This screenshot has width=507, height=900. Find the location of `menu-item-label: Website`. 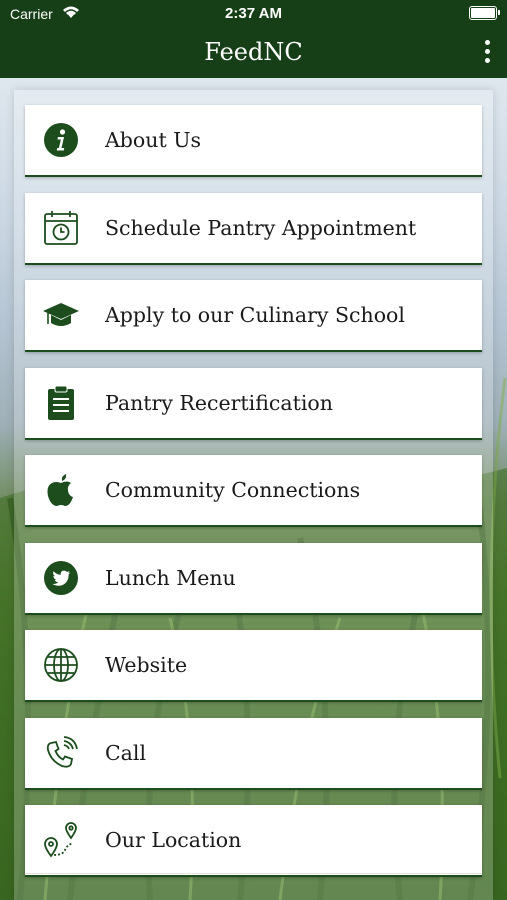

menu-item-label: Website is located at coordinates (146, 665).